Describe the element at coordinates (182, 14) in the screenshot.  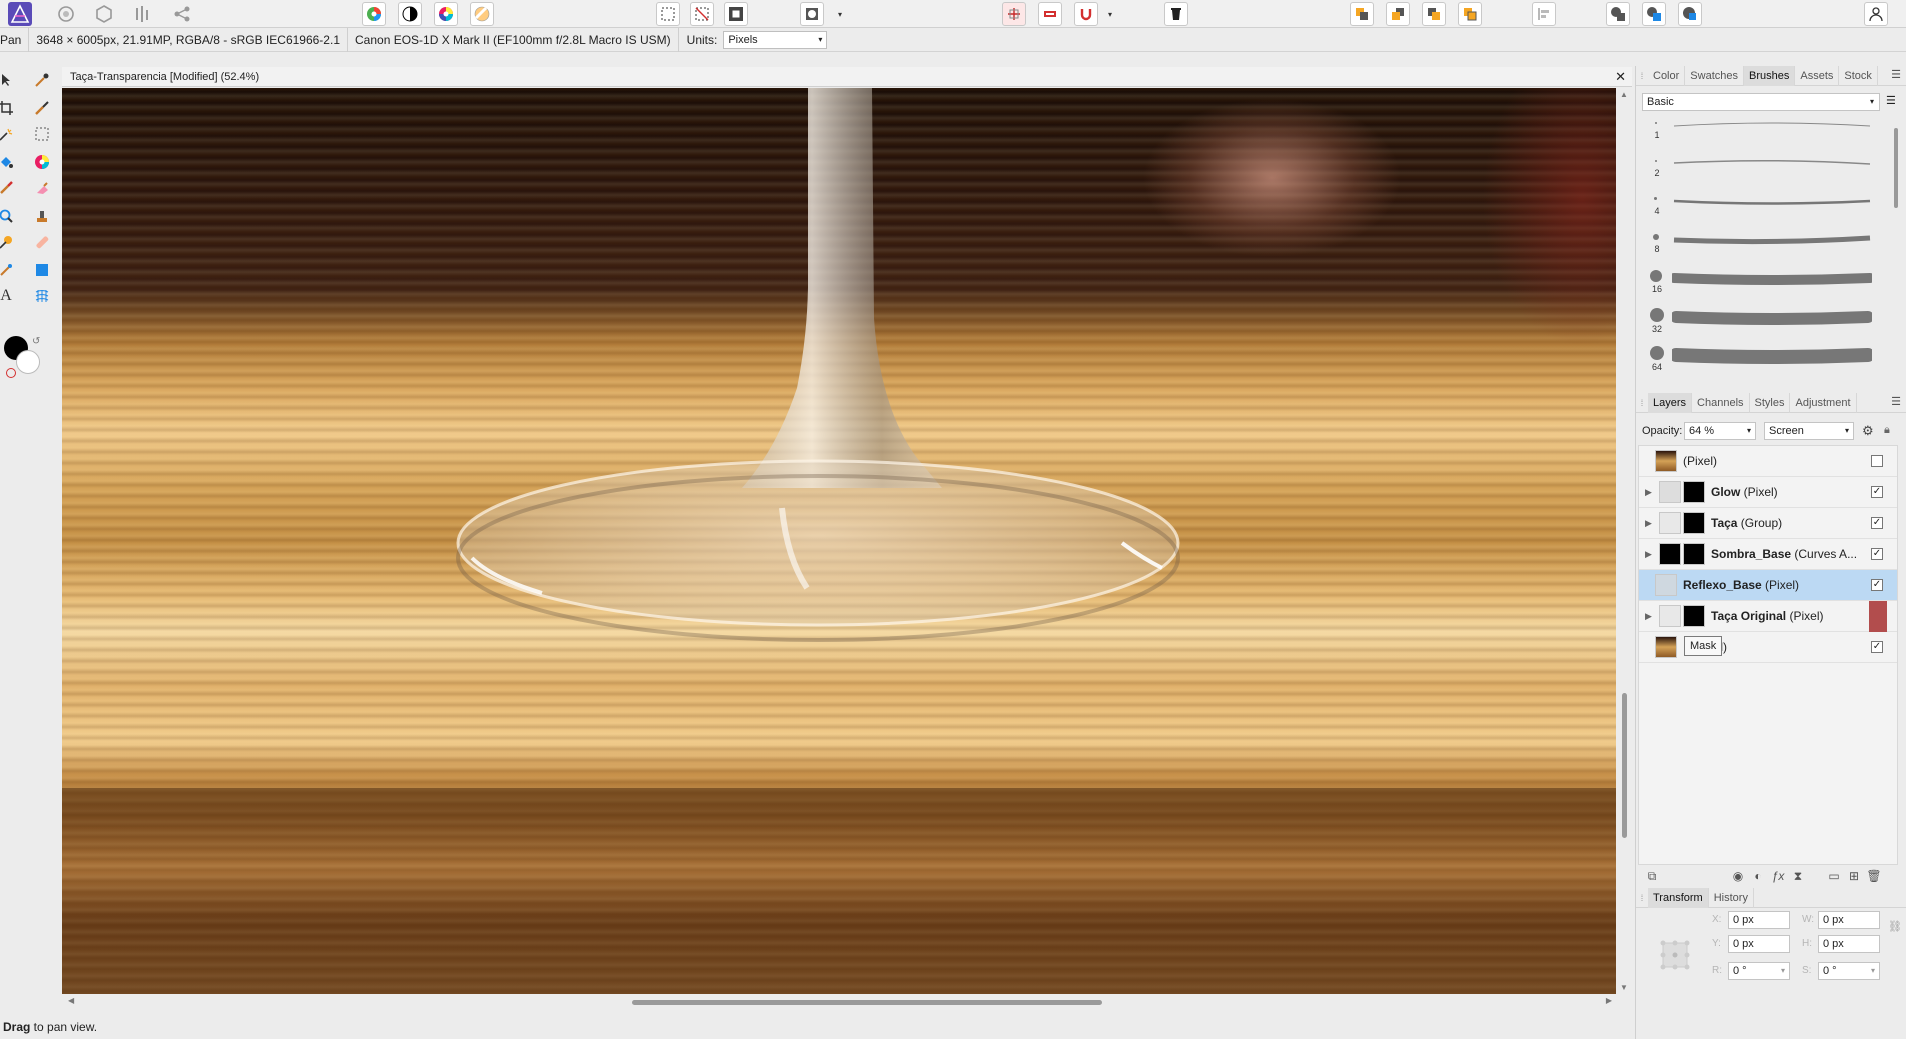
I see `share-icon` at that location.